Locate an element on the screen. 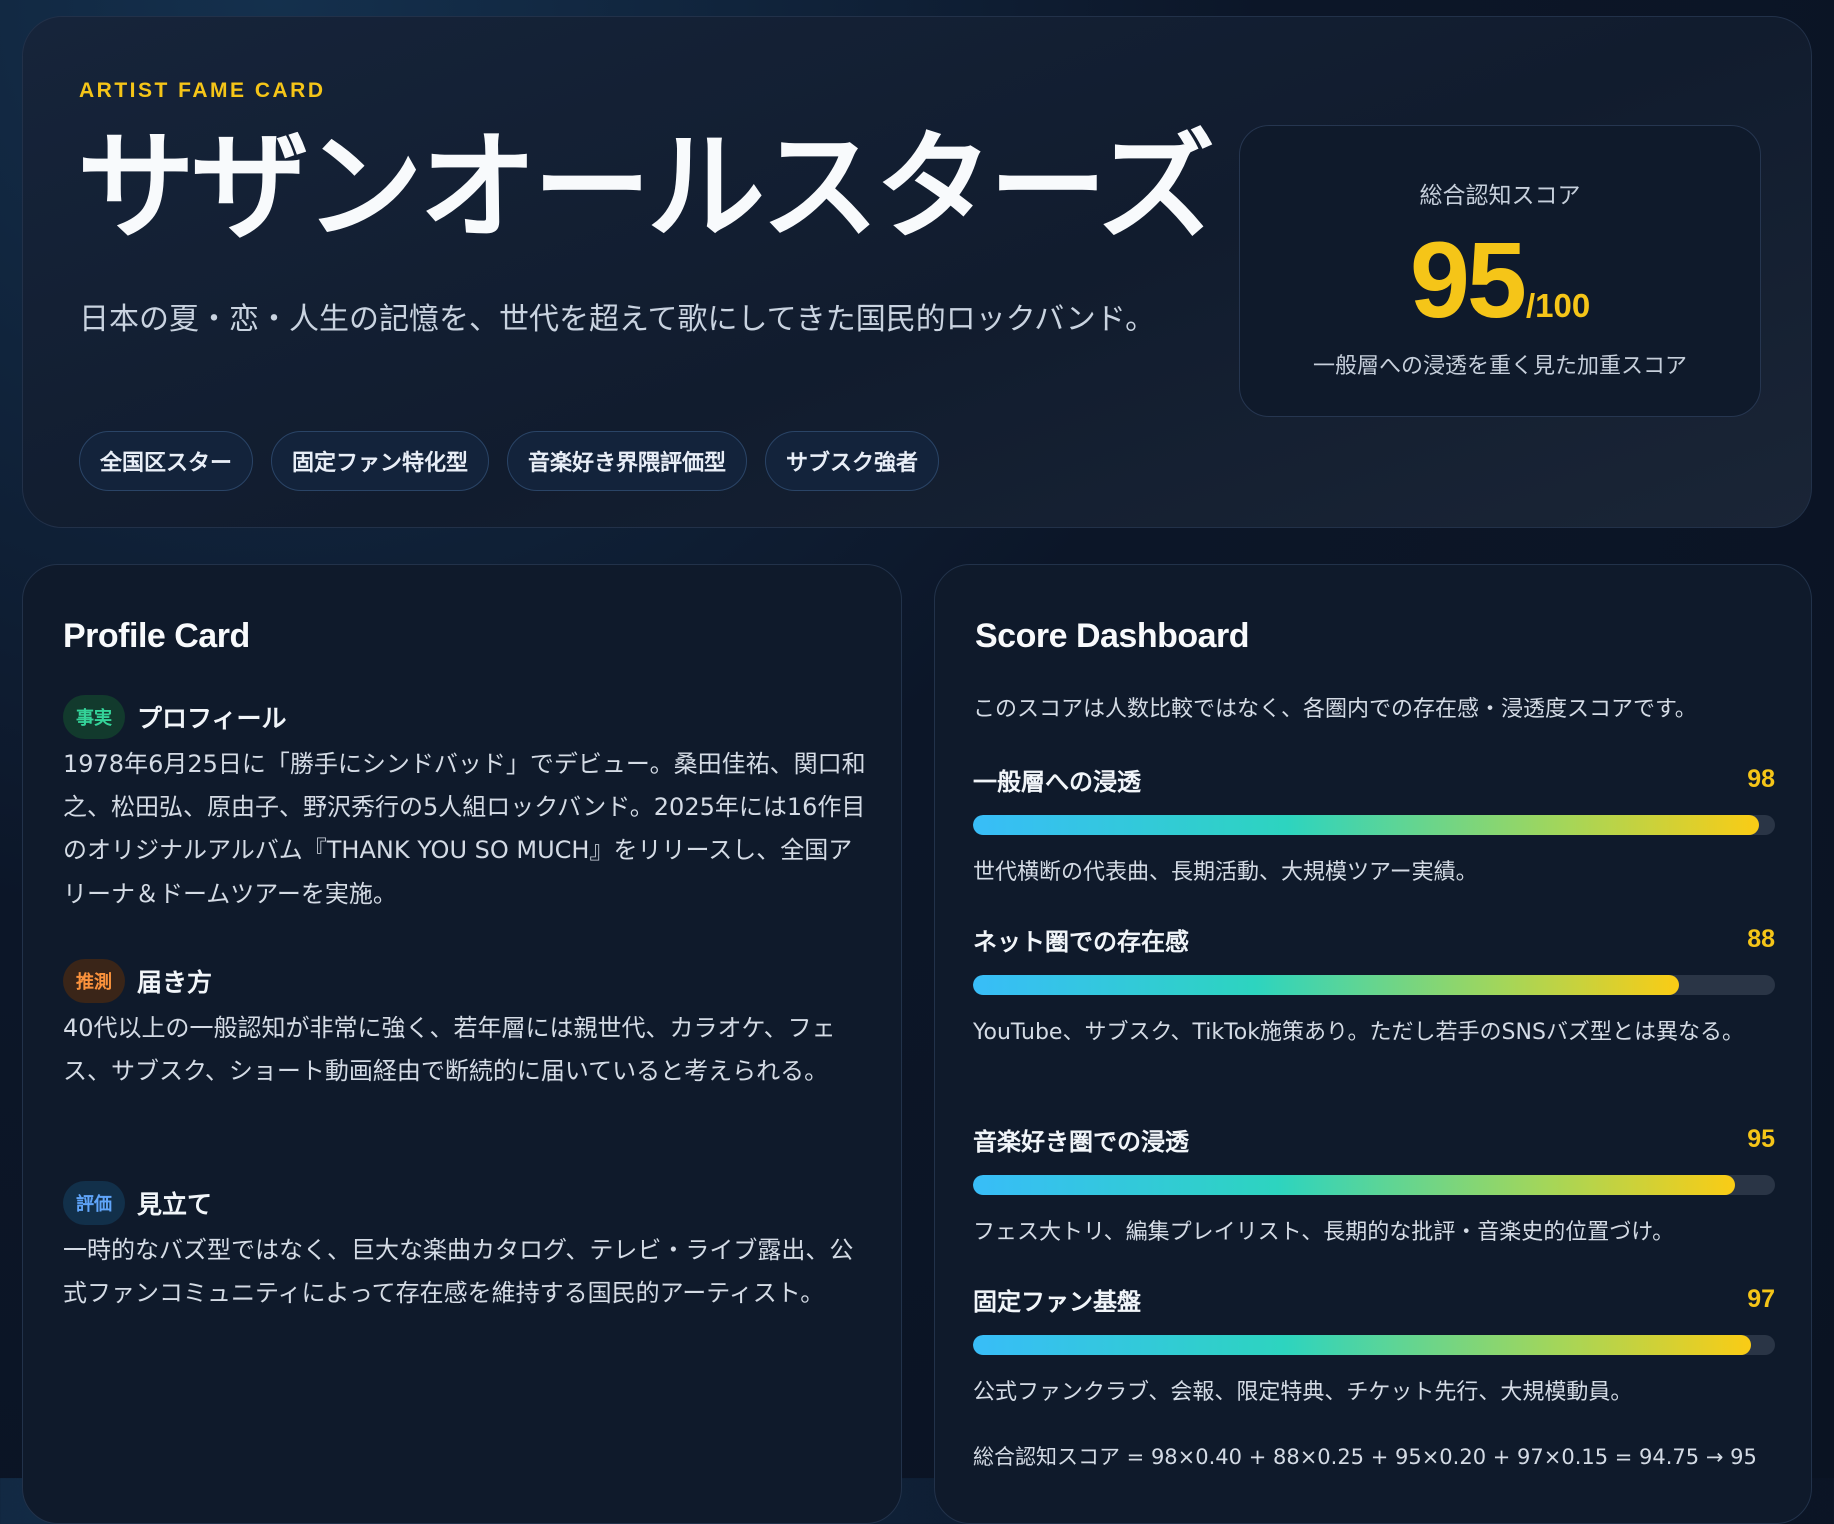  inference-badge: 推測 is located at coordinates (94, 981).